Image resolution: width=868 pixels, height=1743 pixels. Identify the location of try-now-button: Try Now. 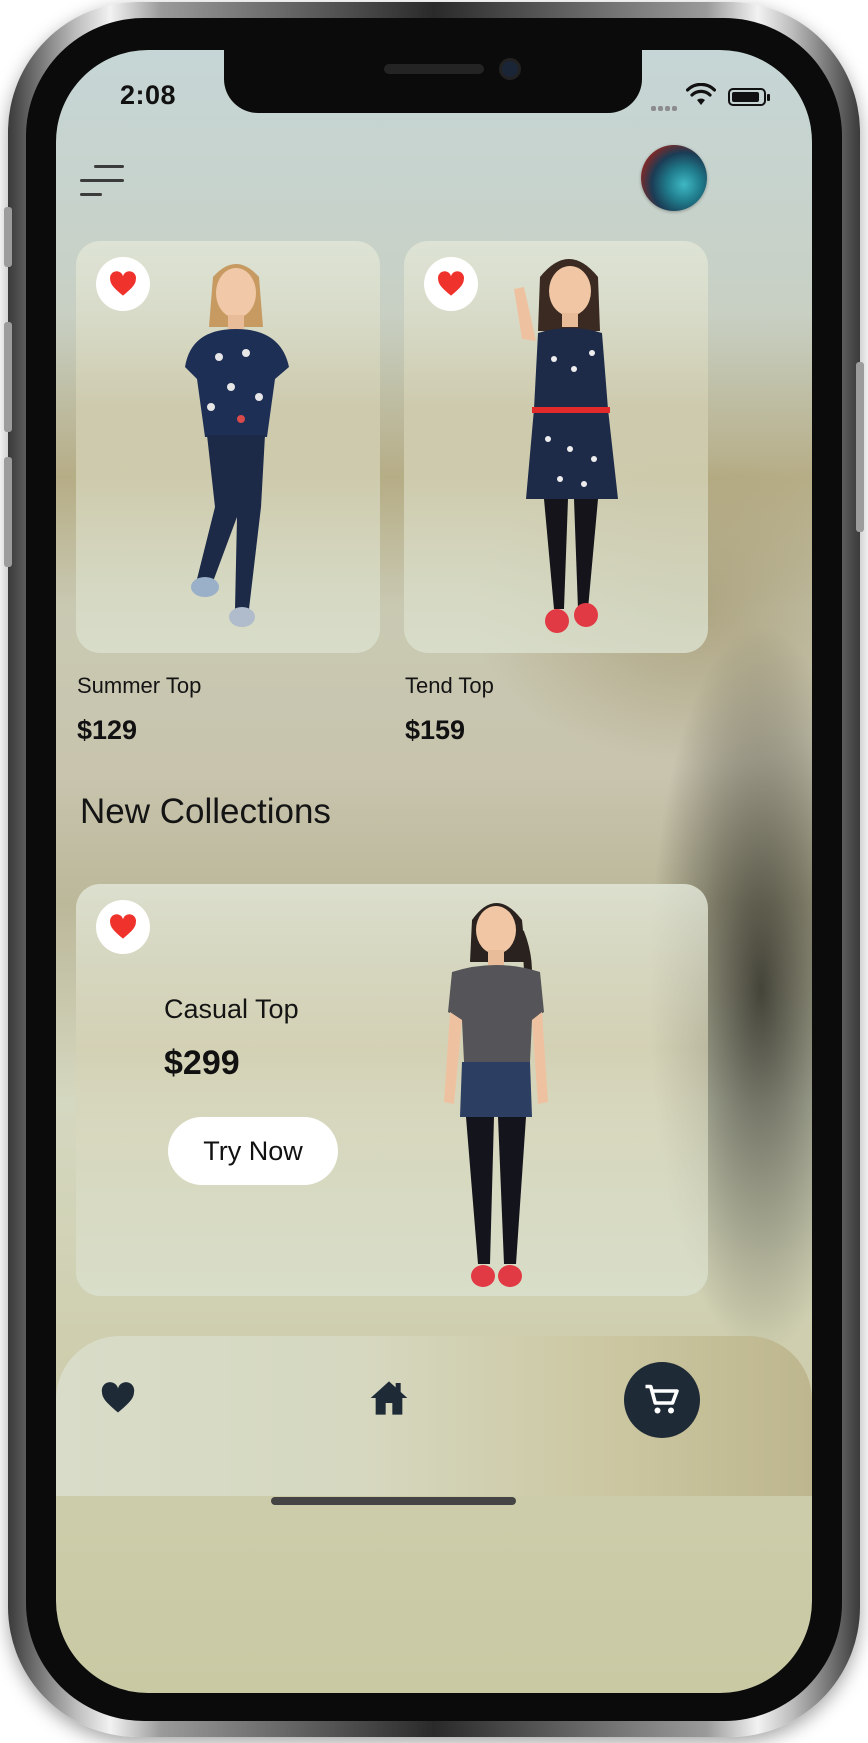
(253, 1151).